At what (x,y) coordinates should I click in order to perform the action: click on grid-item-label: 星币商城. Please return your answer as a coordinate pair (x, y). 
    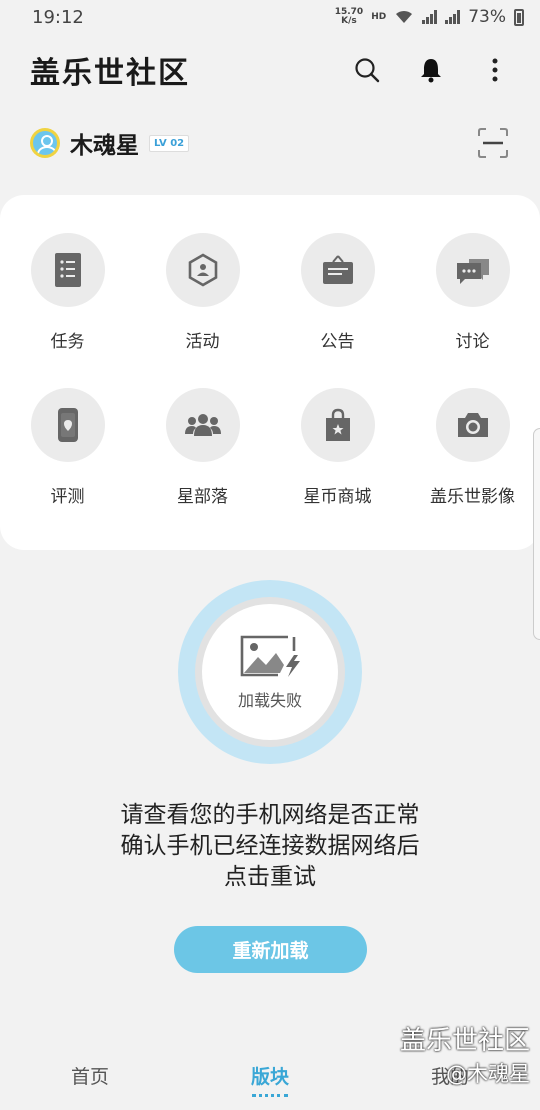
    Looking at the image, I should click on (337, 497).